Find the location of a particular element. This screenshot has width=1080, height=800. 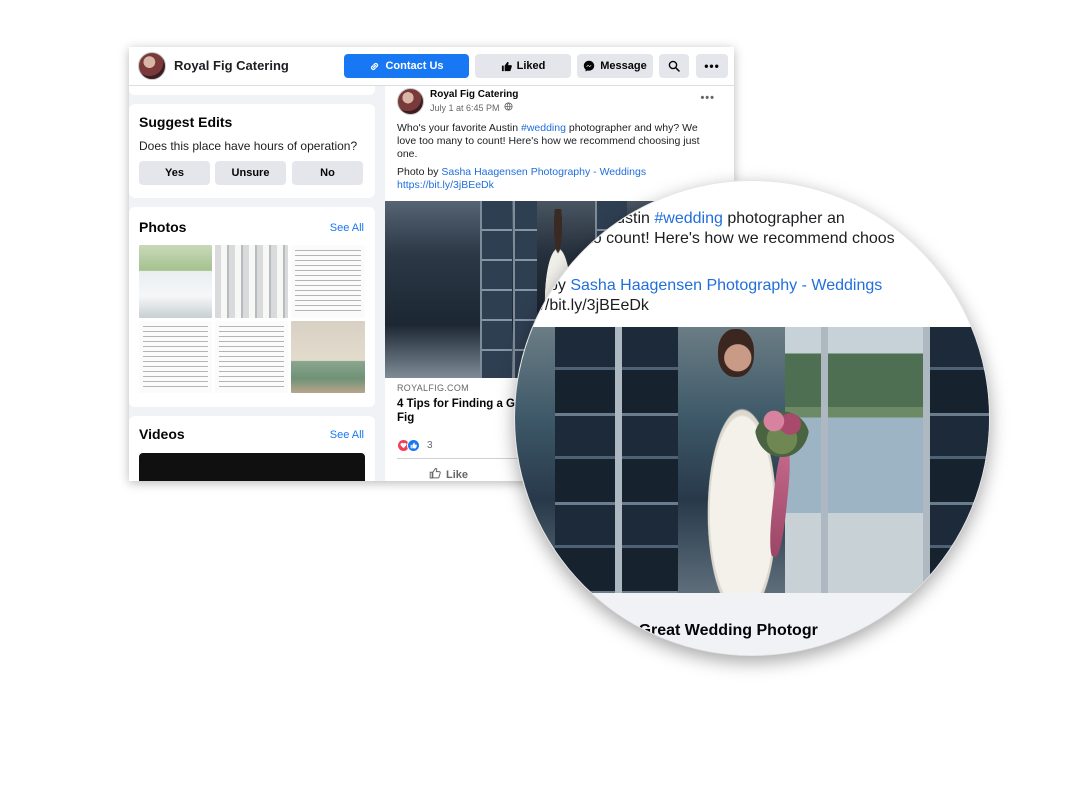

photo-lounge-room is located at coordinates (328, 357).